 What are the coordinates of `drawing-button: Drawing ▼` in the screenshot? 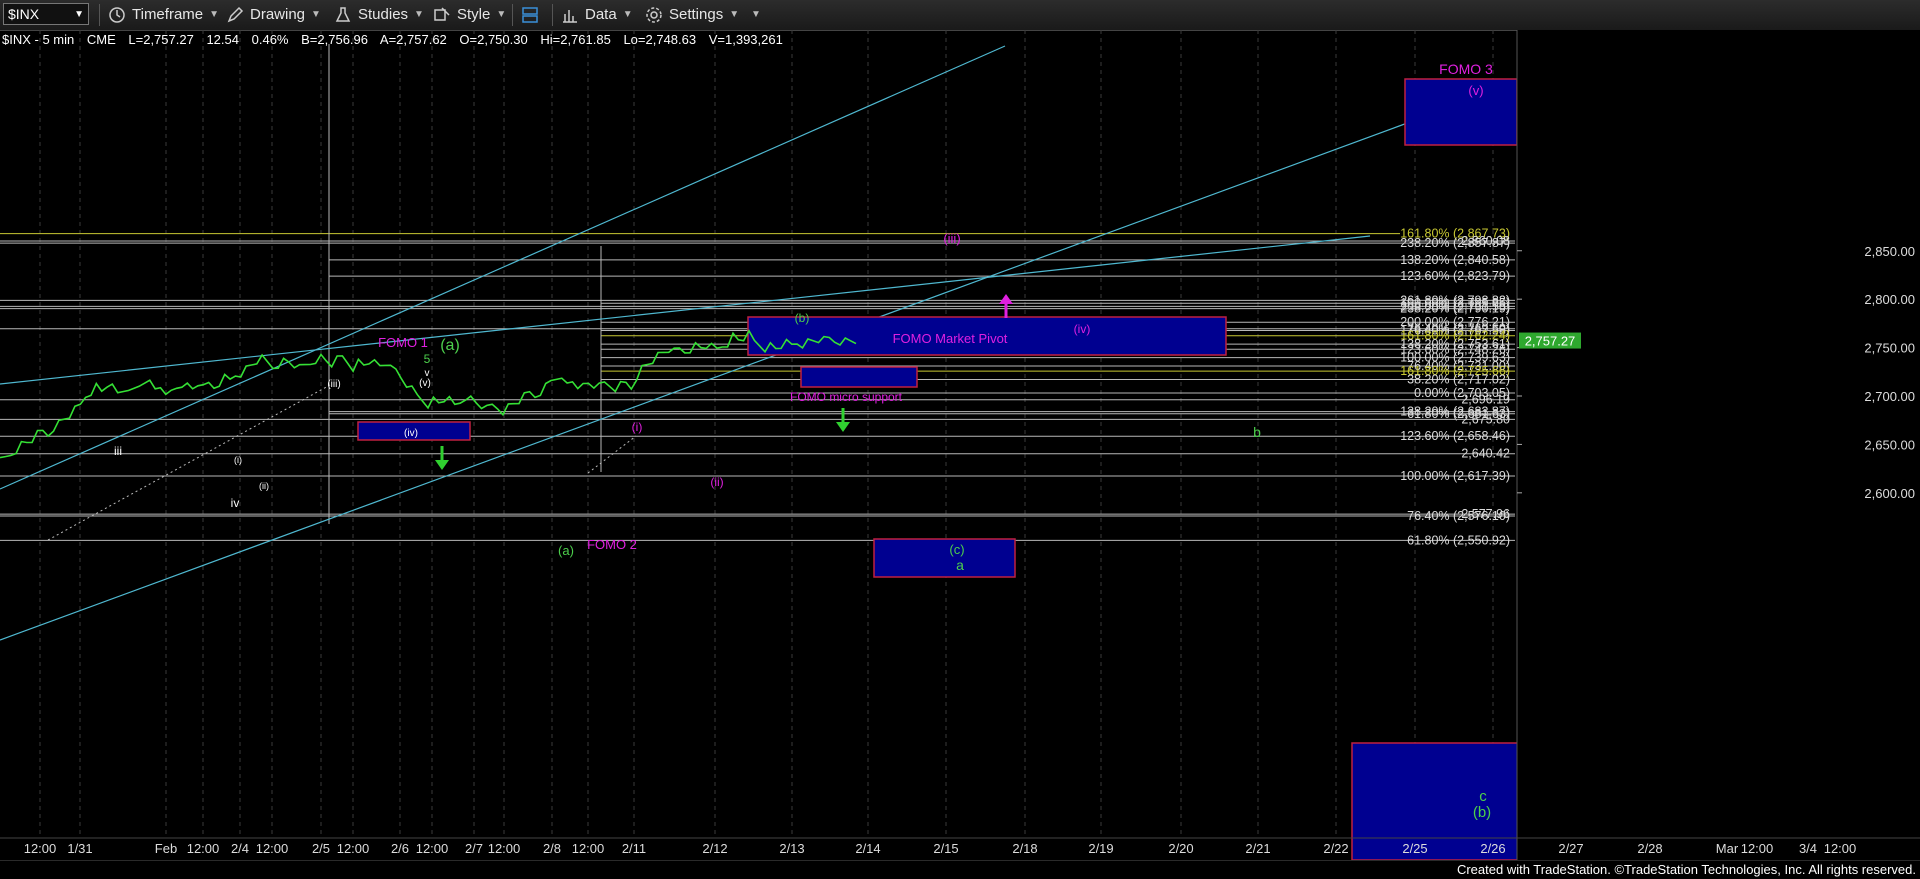 It's located at (273, 14).